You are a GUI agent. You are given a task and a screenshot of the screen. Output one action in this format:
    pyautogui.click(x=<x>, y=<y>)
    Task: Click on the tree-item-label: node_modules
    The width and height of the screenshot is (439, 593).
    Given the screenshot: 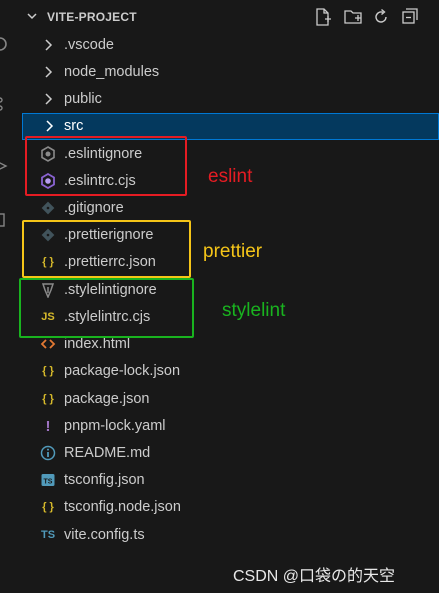 What is the action you would take?
    pyautogui.click(x=112, y=72)
    